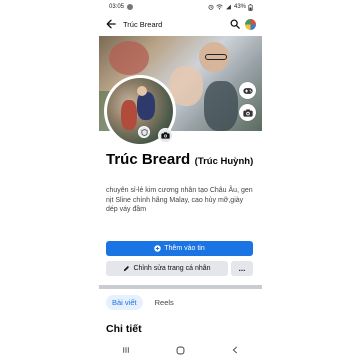 The height and width of the screenshot is (360, 360). Describe the element at coordinates (247, 90) in the screenshot. I see `game-controller-icon` at that location.